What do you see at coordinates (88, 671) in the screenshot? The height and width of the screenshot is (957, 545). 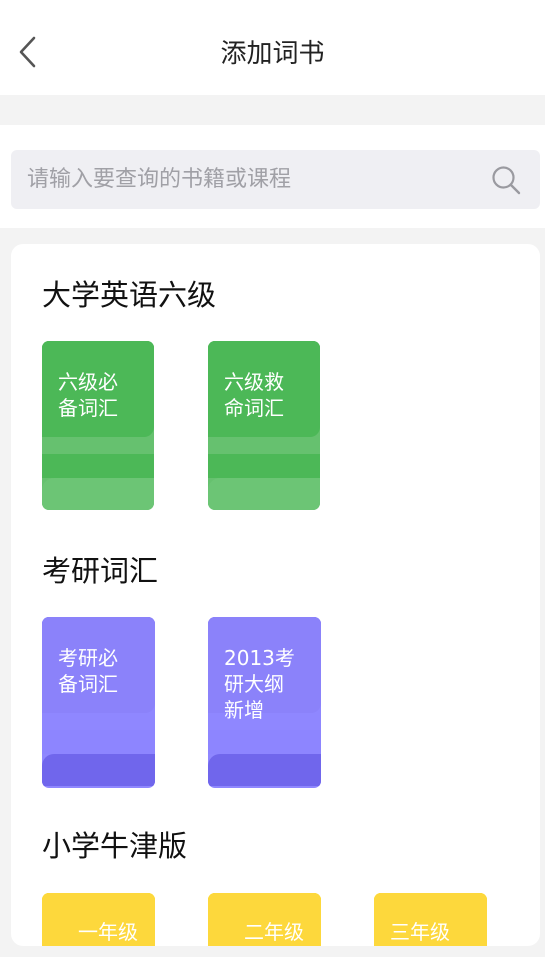 I see `book-label: 考研必 备词汇` at bounding box center [88, 671].